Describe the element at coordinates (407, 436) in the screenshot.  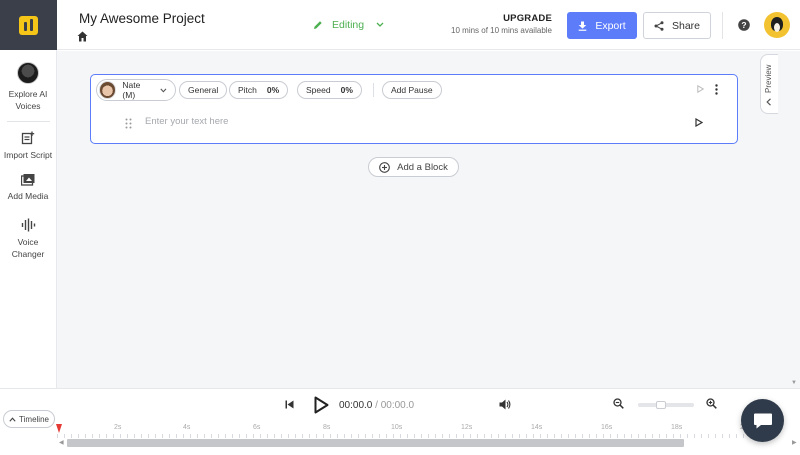
I see `ruler-ticks` at that location.